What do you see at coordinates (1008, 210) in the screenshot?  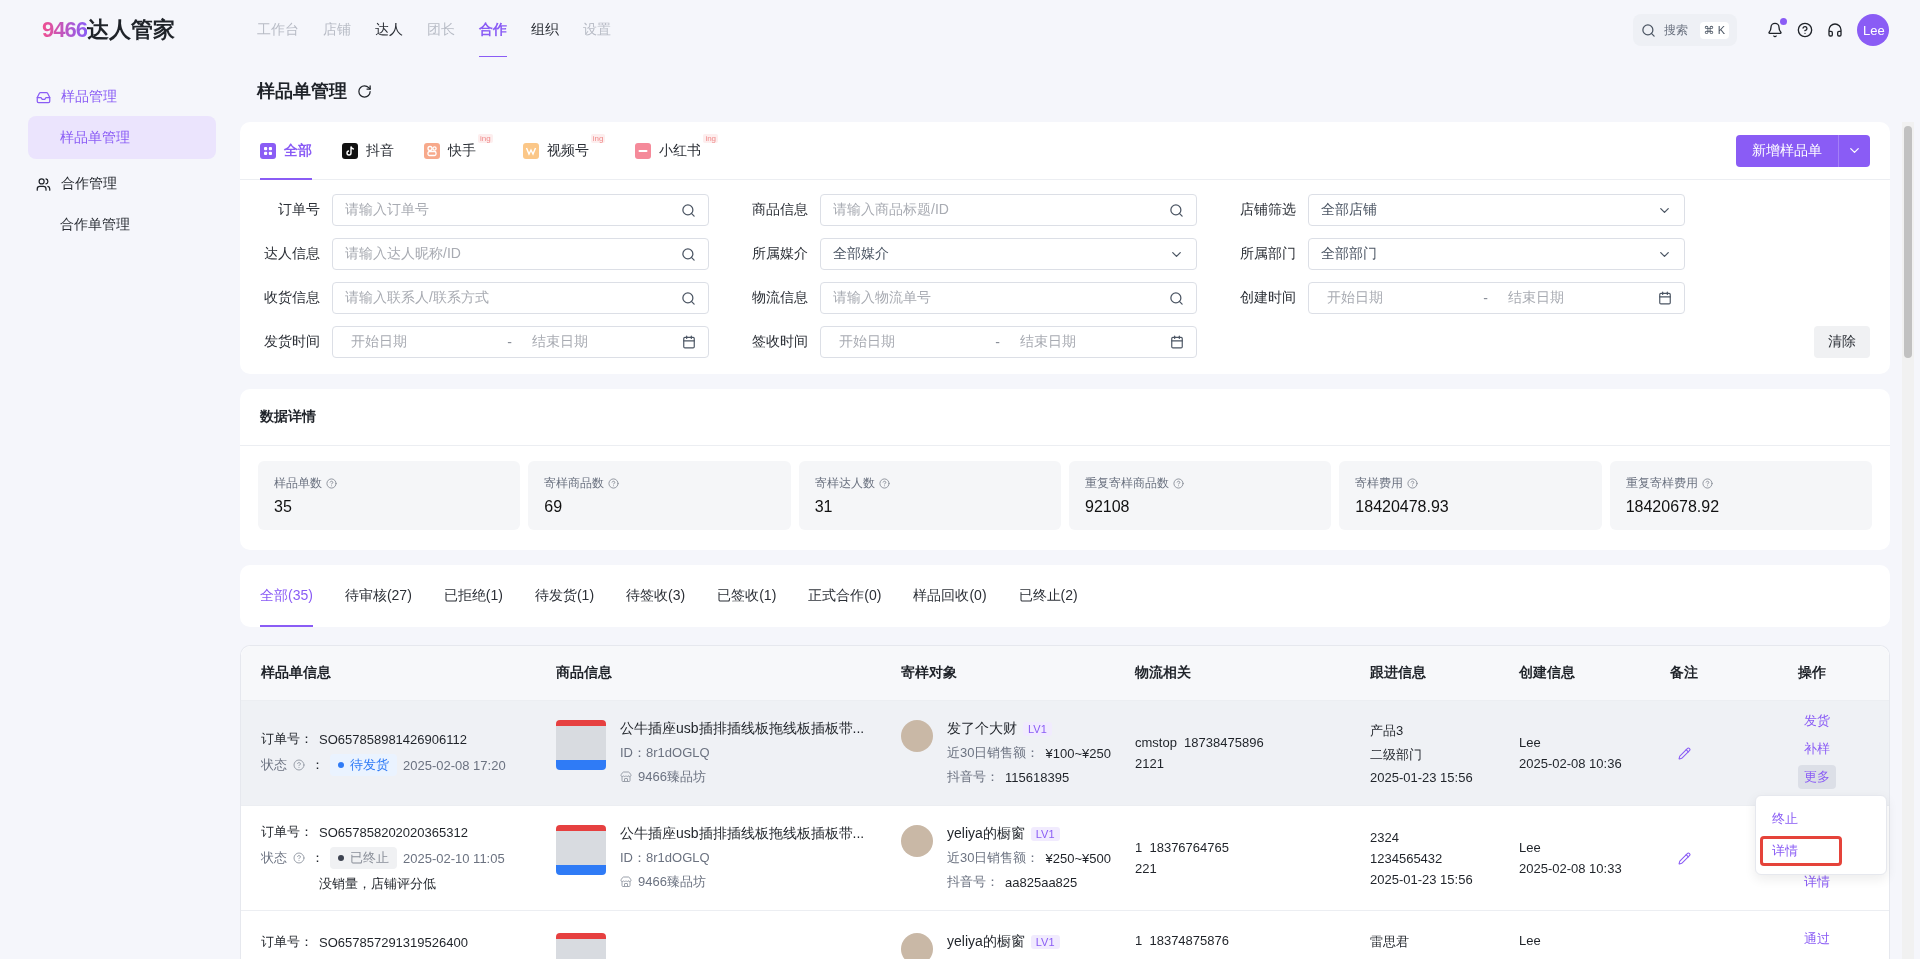 I see `search-field: 请输入商品标题/ID` at bounding box center [1008, 210].